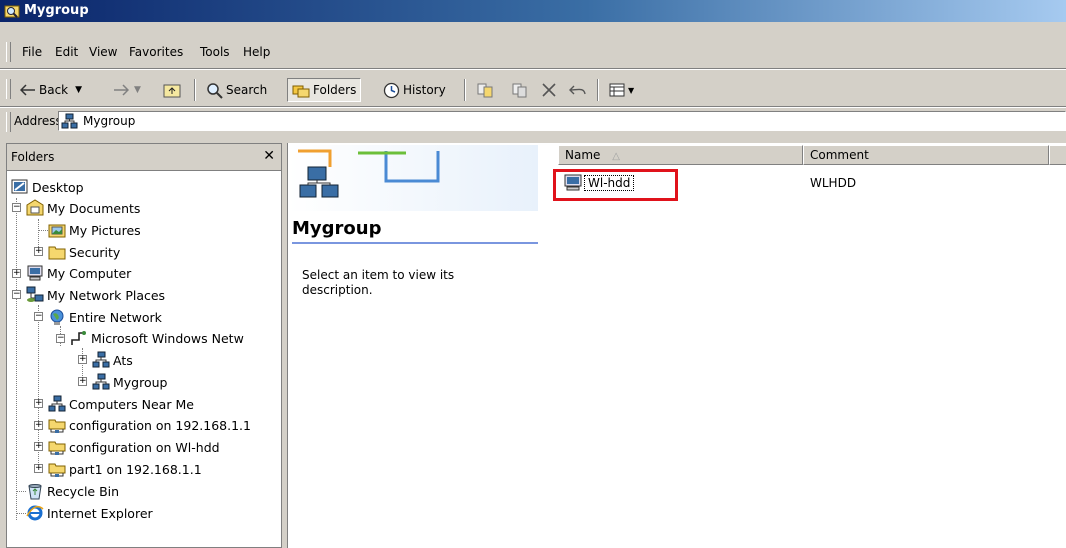 This screenshot has width=1066, height=548. Describe the element at coordinates (533, 11) in the screenshot. I see `title-bar: Mygroup` at that location.